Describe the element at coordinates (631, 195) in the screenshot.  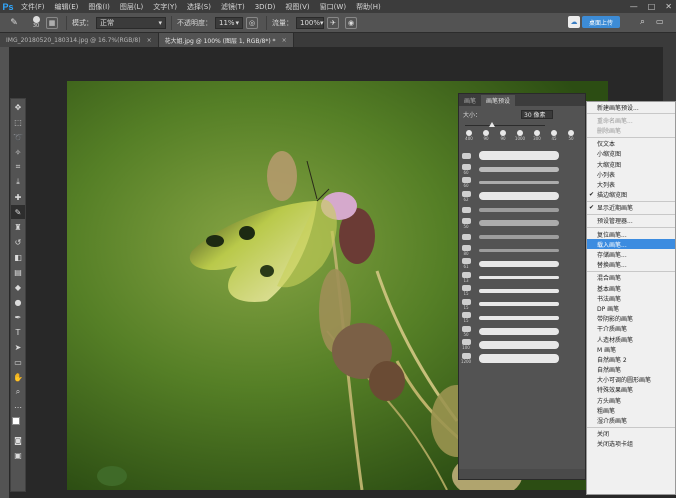
I see `menu-item: ✔ 描边缩览图` at that location.